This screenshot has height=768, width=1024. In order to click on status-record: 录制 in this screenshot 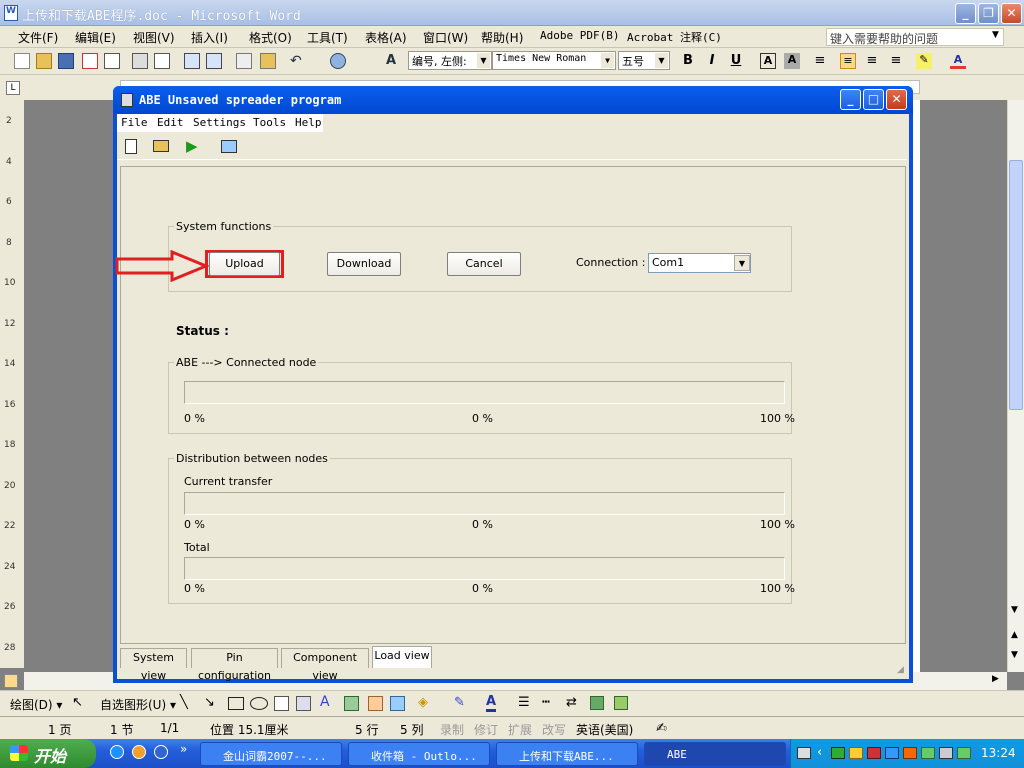, I will do `click(452, 729)`.